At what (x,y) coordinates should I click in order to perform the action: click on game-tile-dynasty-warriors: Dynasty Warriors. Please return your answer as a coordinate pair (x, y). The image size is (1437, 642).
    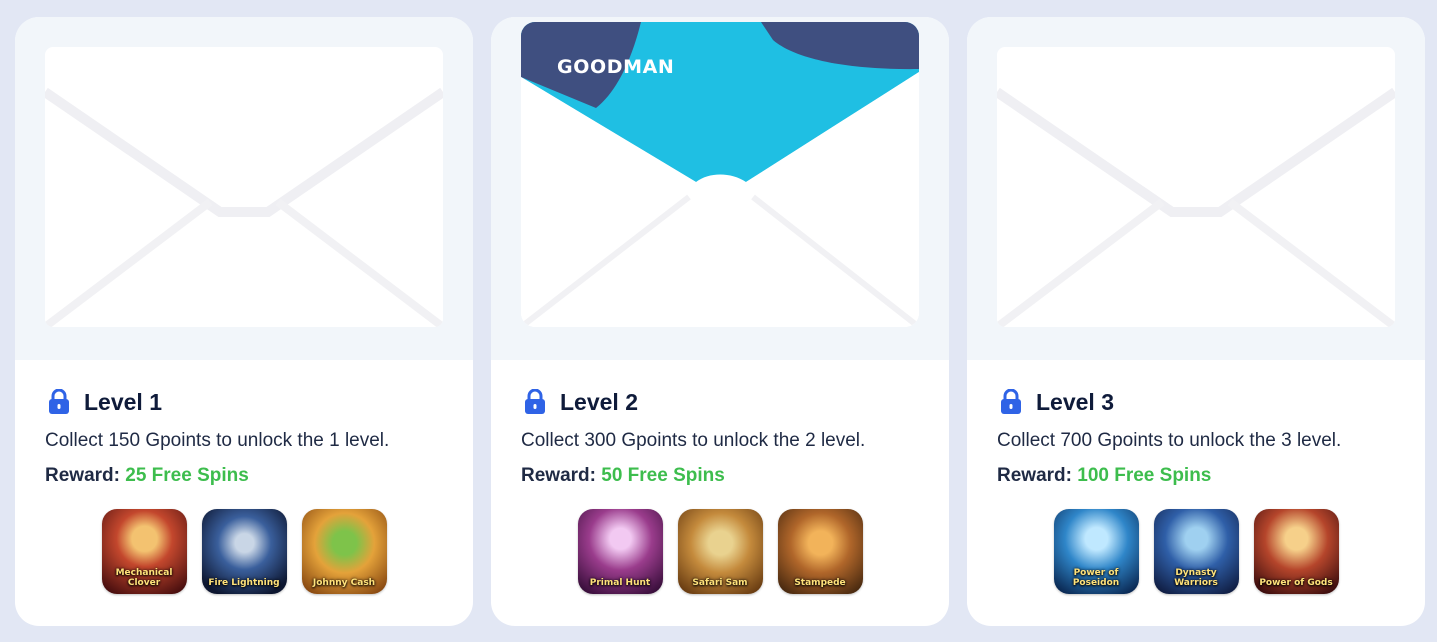
    Looking at the image, I should click on (1196, 551).